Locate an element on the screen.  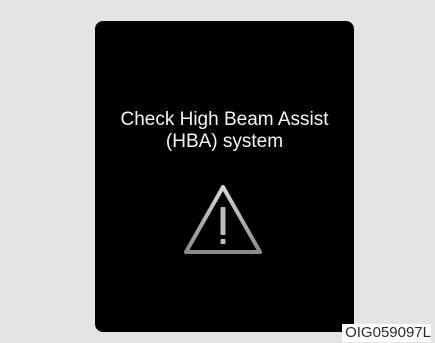
warning-message: Check High Beam Assist (HBA) system is located at coordinates (224, 131).